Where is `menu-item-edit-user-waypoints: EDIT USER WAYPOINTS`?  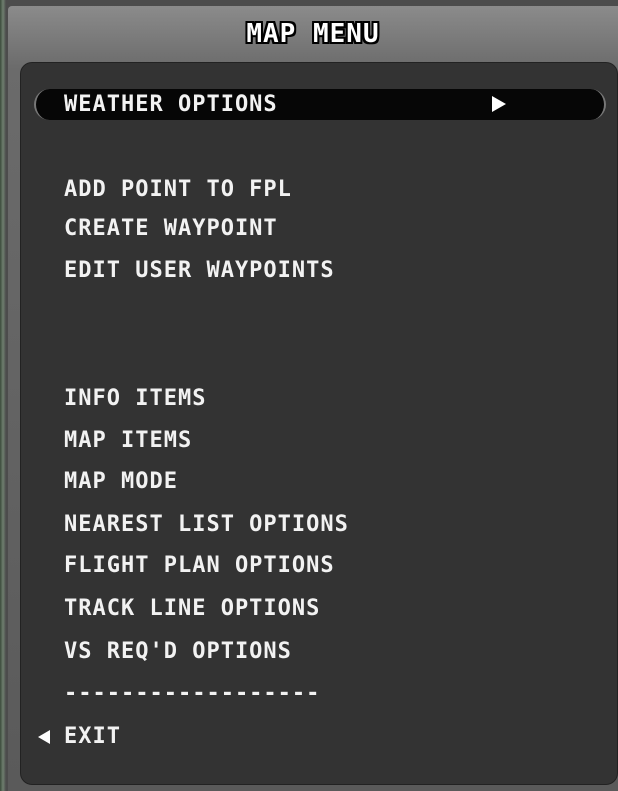
menu-item-edit-user-waypoints: EDIT USER WAYPOINTS is located at coordinates (199, 271).